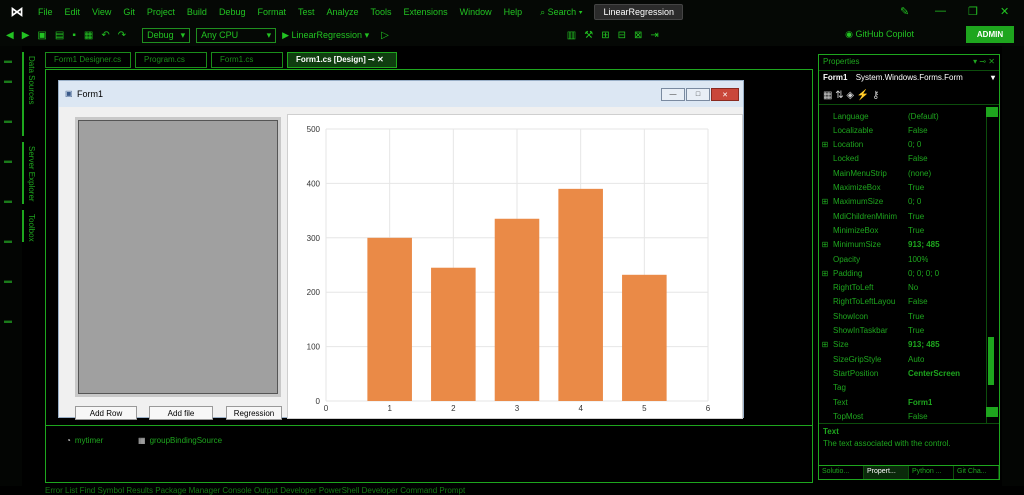 The height and width of the screenshot is (495, 1024). I want to click on property-value: CenterScreen, so click(934, 373).